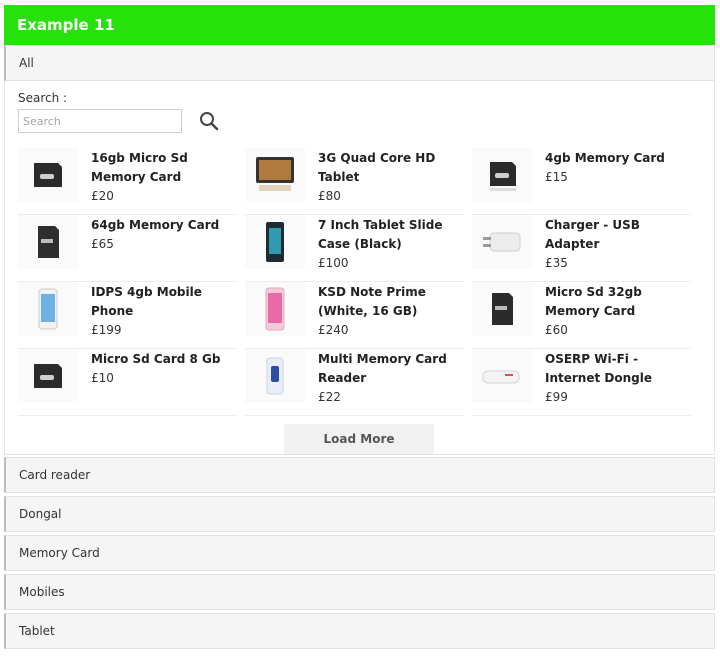 The width and height of the screenshot is (720, 658). What do you see at coordinates (393, 302) in the screenshot?
I see `product-name: KSD Note Prime (White, 16 GB)` at bounding box center [393, 302].